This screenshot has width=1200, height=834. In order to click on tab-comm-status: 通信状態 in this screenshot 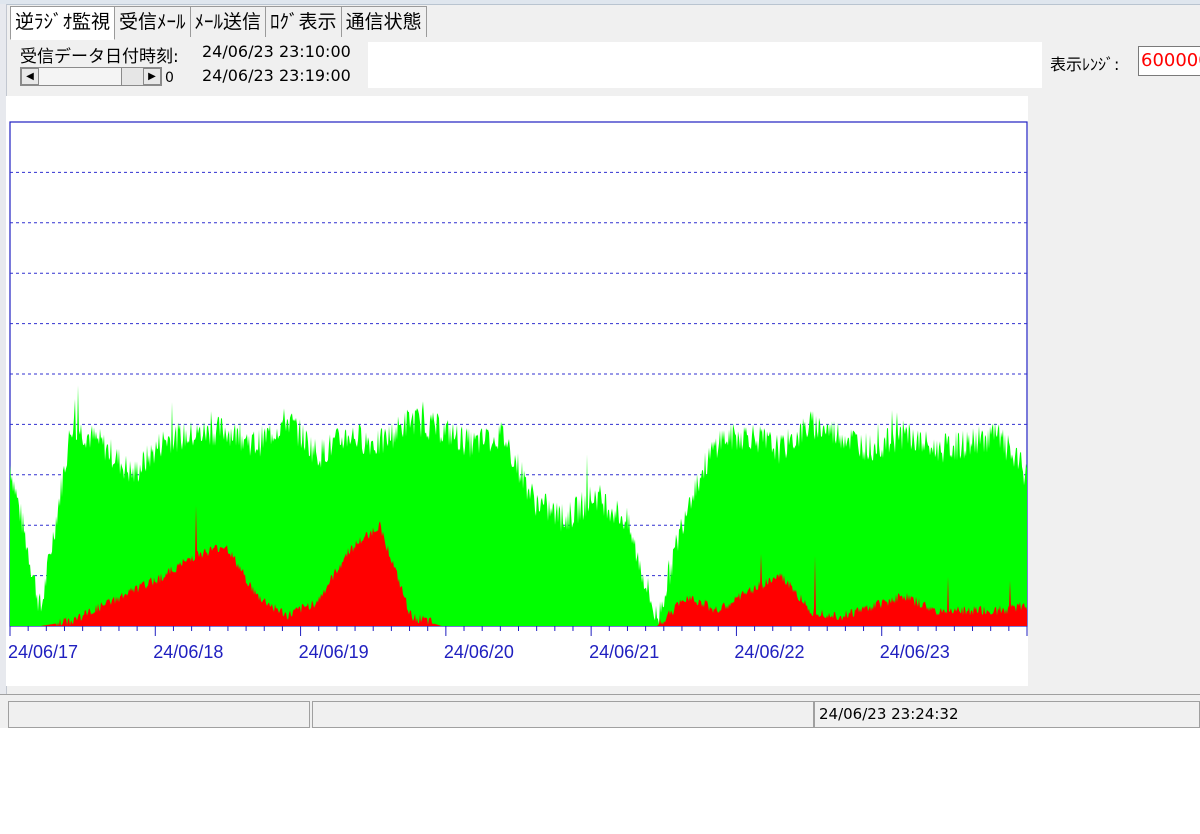, I will do `click(383, 21)`.